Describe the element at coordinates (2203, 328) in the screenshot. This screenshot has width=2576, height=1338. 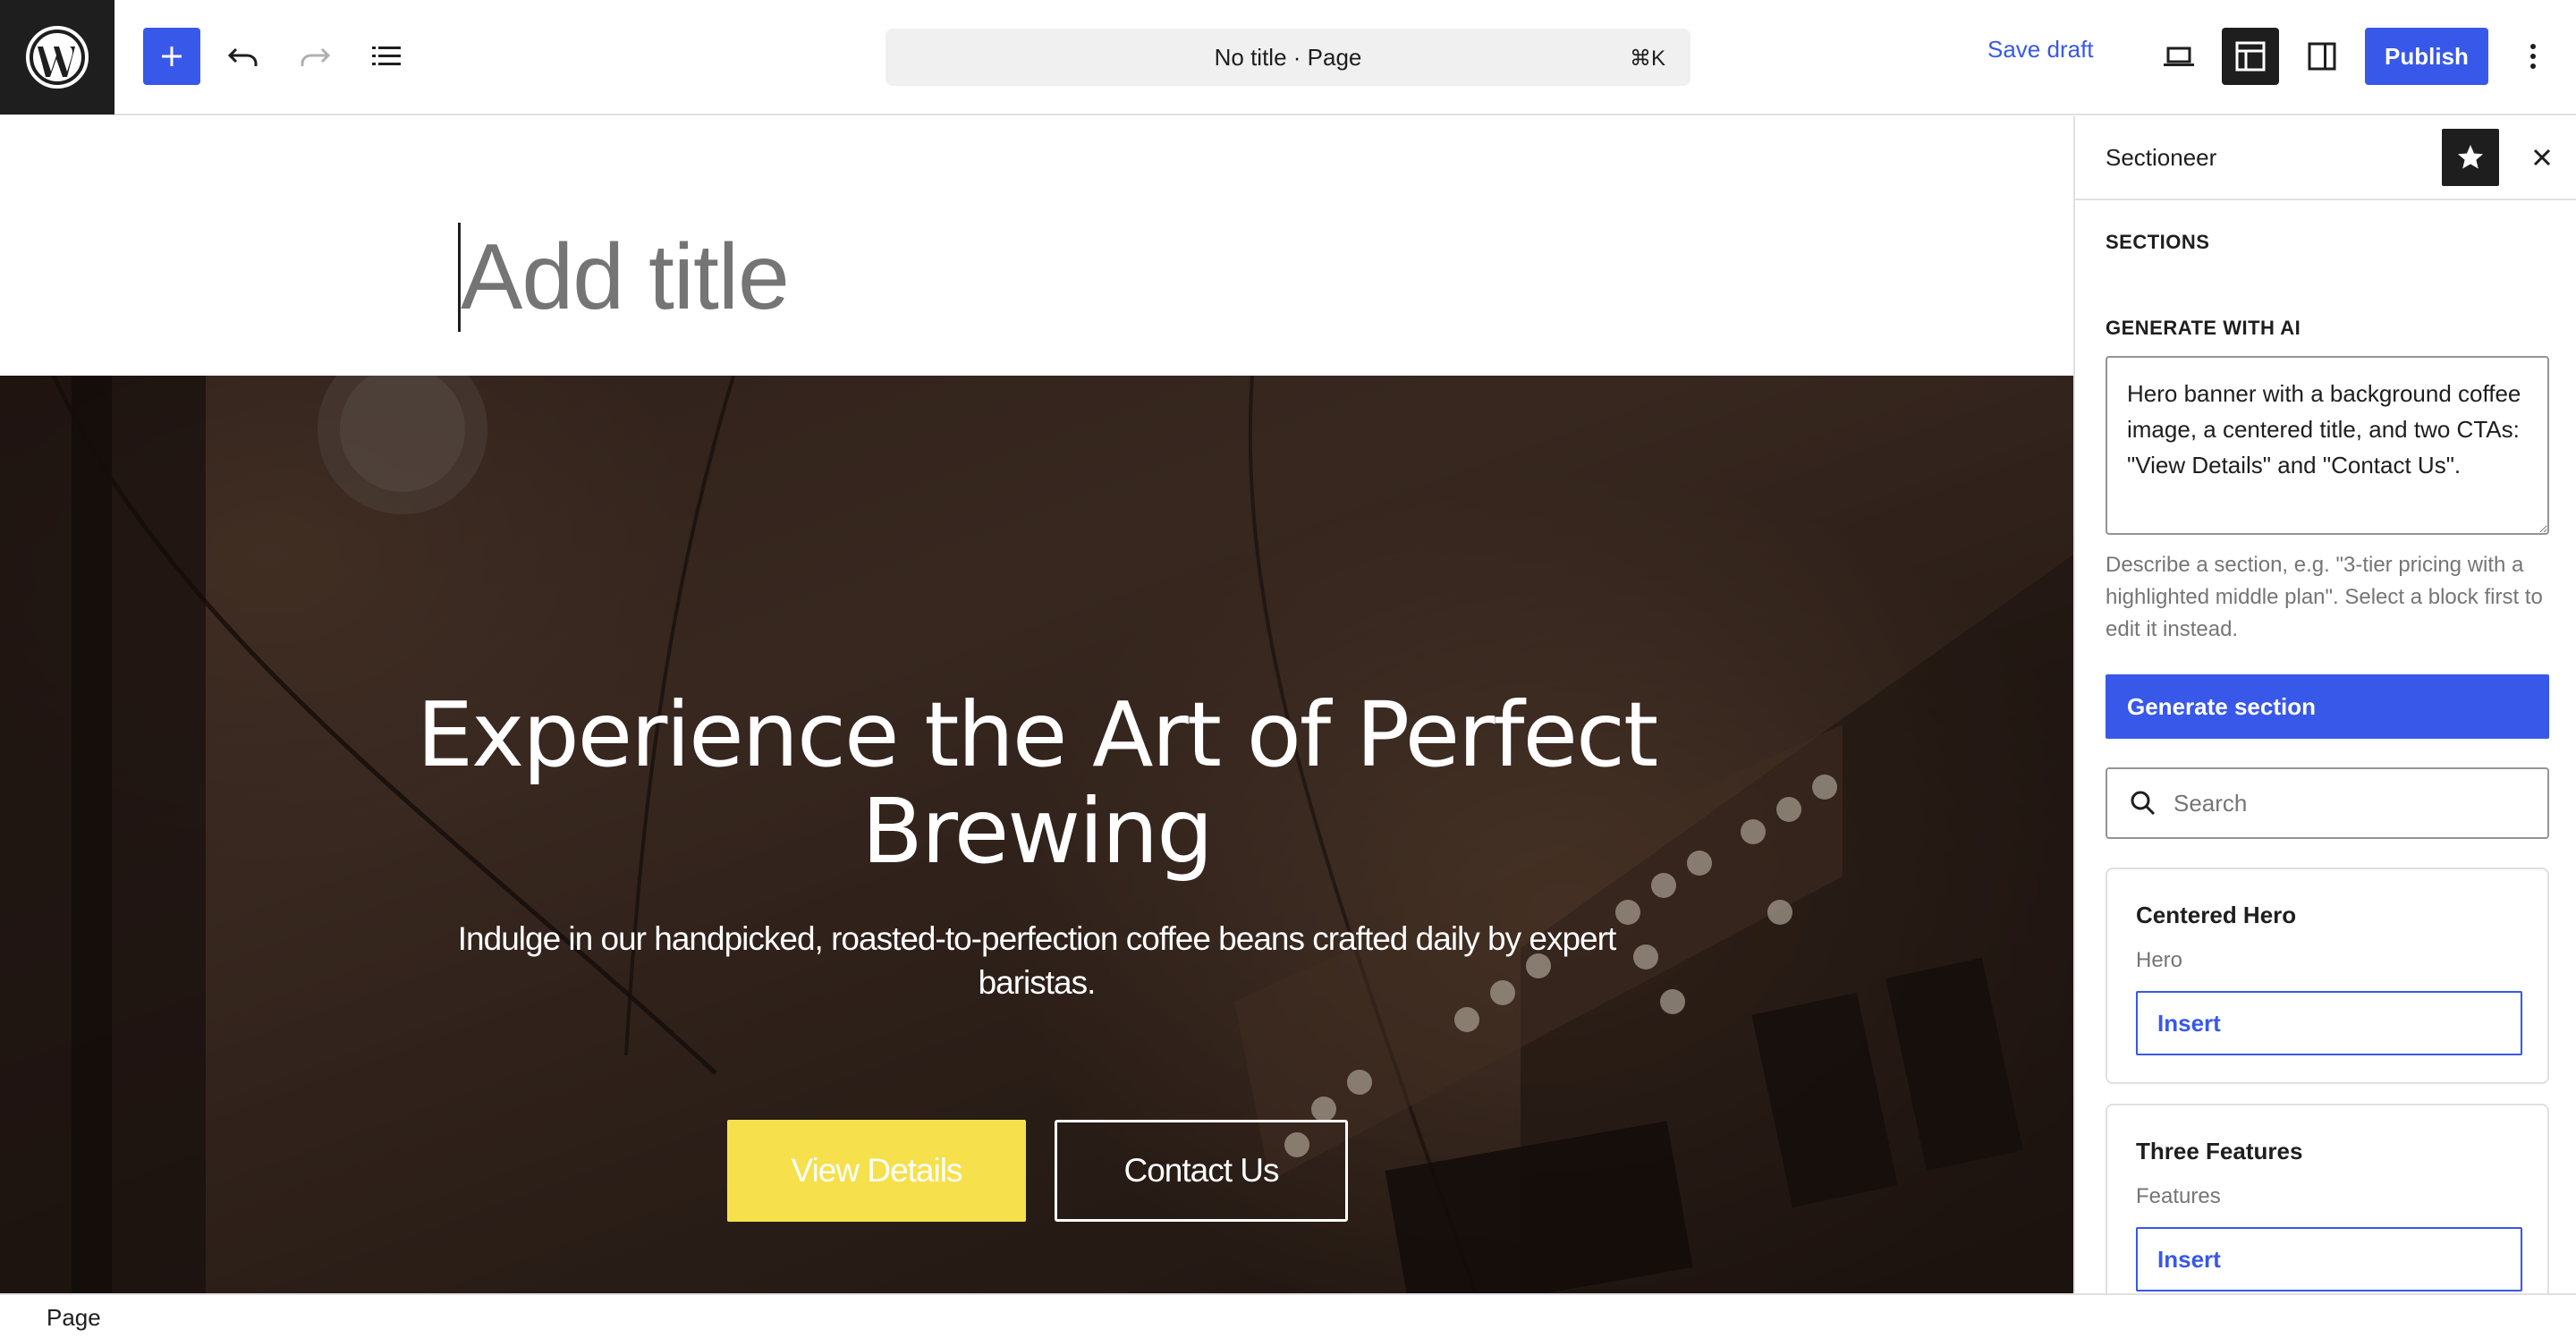
I see `generate-ai-heading: GENERATE WITH AI` at that location.